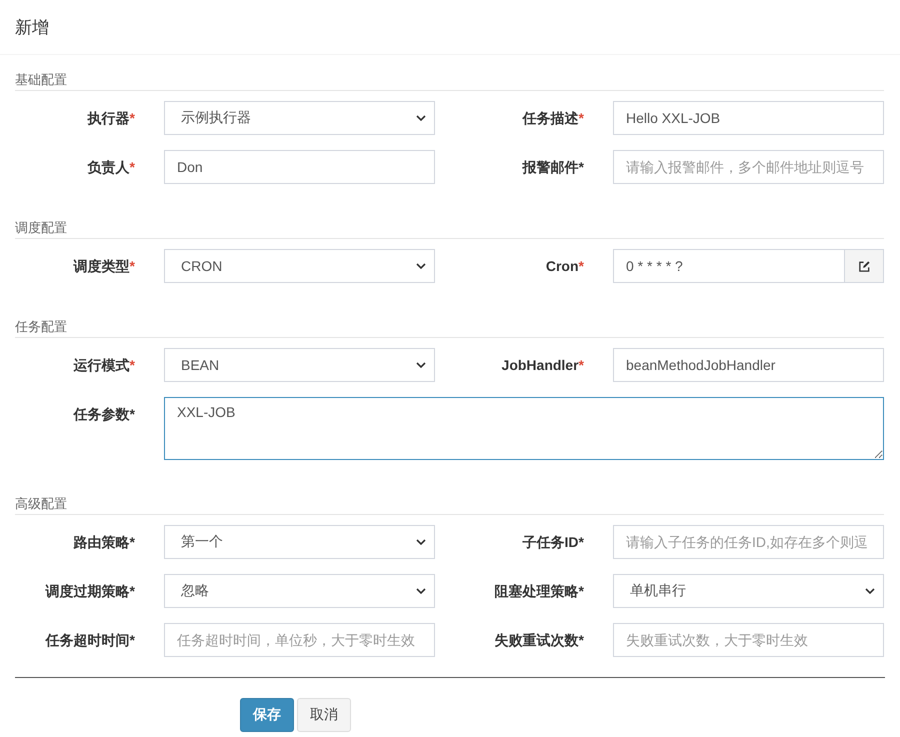  I want to click on text-field: 请输入报警邮件，多个邮件地址则逗号, so click(748, 167).